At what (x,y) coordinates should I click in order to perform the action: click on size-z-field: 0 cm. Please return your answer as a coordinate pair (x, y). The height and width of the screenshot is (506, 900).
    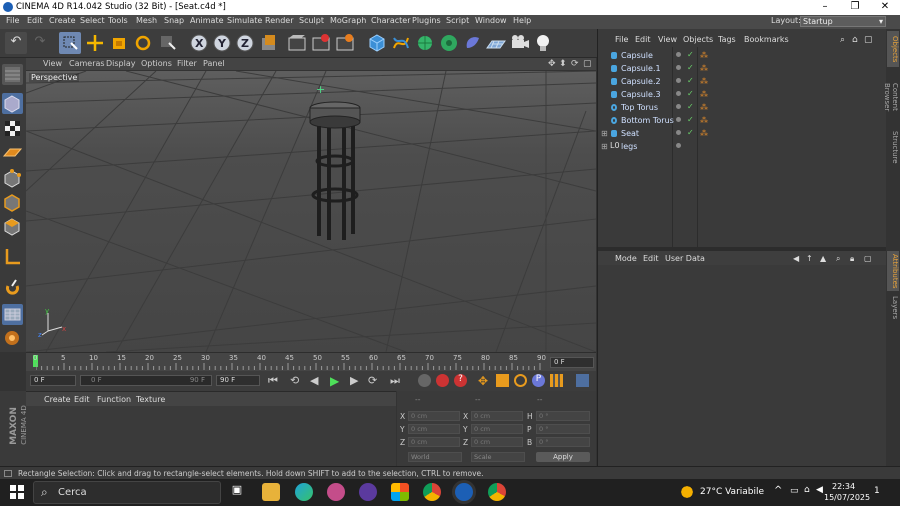
    Looking at the image, I should click on (497, 442).